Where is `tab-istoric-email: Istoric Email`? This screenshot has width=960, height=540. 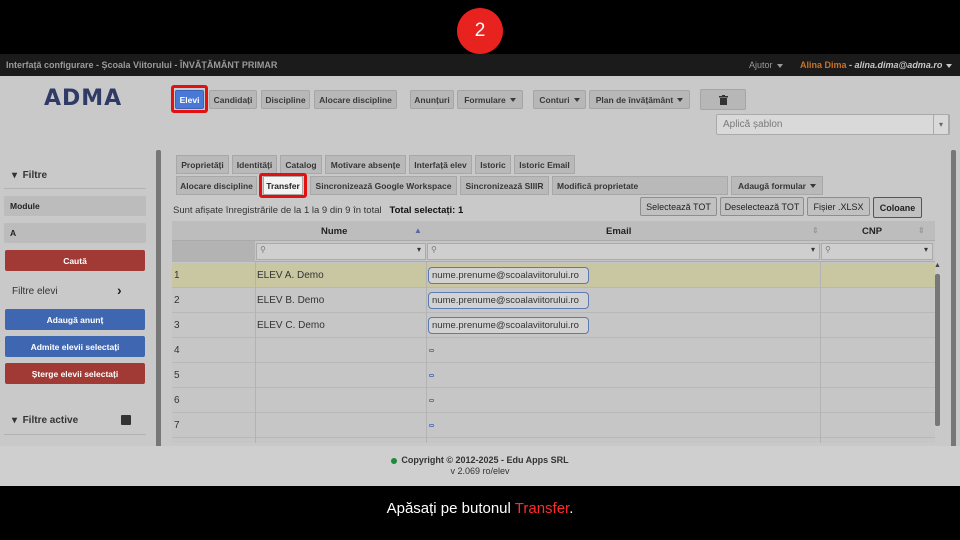 tab-istoric-email: Istoric Email is located at coordinates (544, 164).